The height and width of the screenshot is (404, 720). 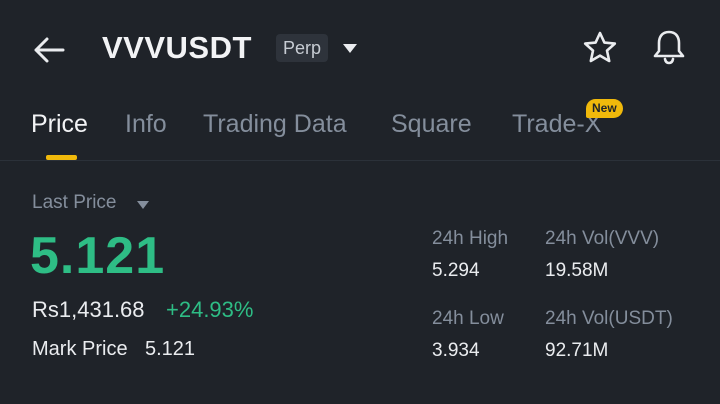 I want to click on favorite-button, so click(x=600, y=48).